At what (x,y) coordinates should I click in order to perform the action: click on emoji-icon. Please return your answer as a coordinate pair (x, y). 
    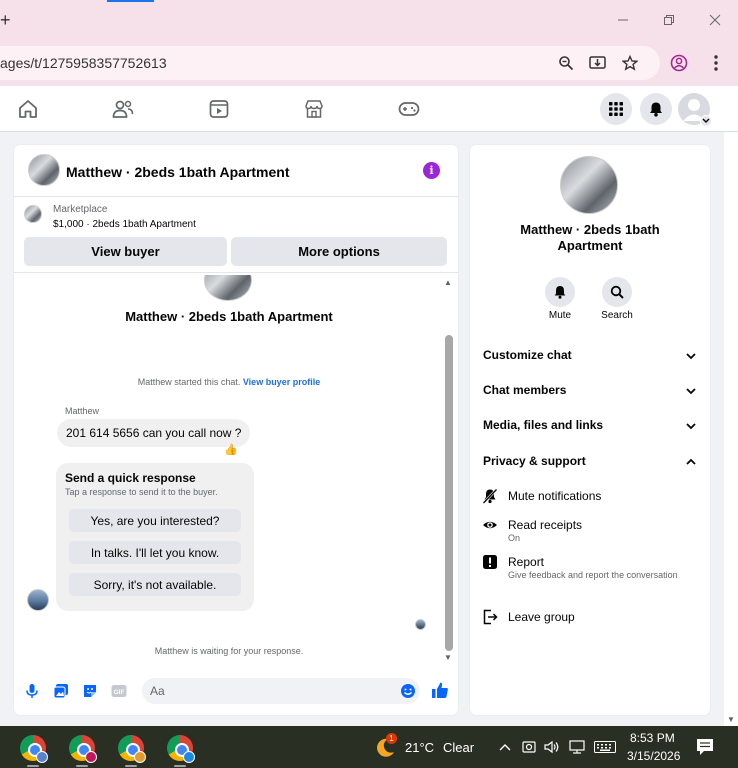
    Looking at the image, I should click on (408, 691).